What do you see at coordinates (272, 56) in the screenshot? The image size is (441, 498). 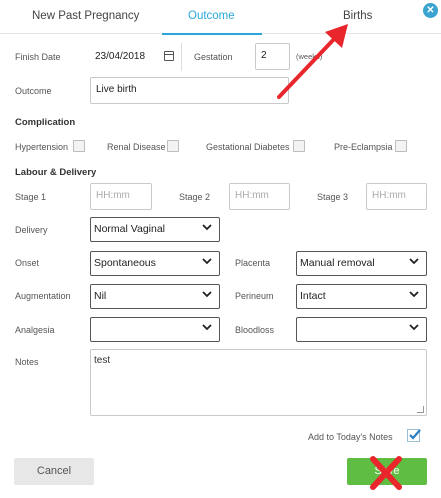 I see `gestation-field: 2` at bounding box center [272, 56].